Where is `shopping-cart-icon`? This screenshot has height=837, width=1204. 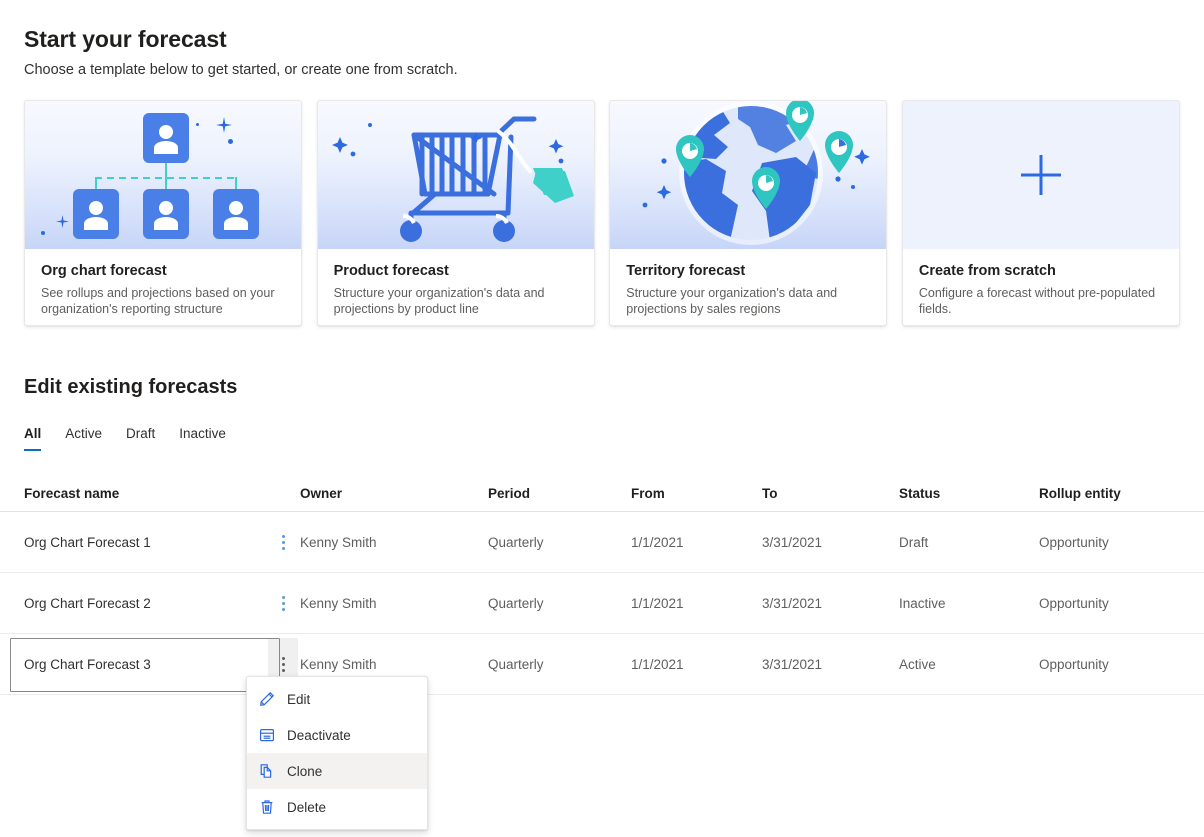
shopping-cart-icon is located at coordinates (452, 179).